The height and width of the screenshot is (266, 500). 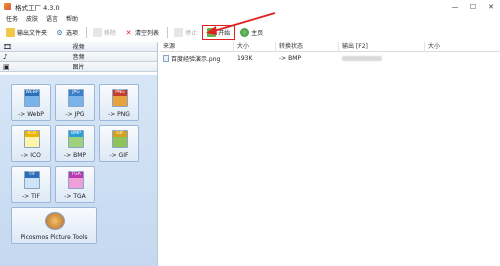 What do you see at coordinates (255, 47) in the screenshot?
I see `column-size: 大小` at bounding box center [255, 47].